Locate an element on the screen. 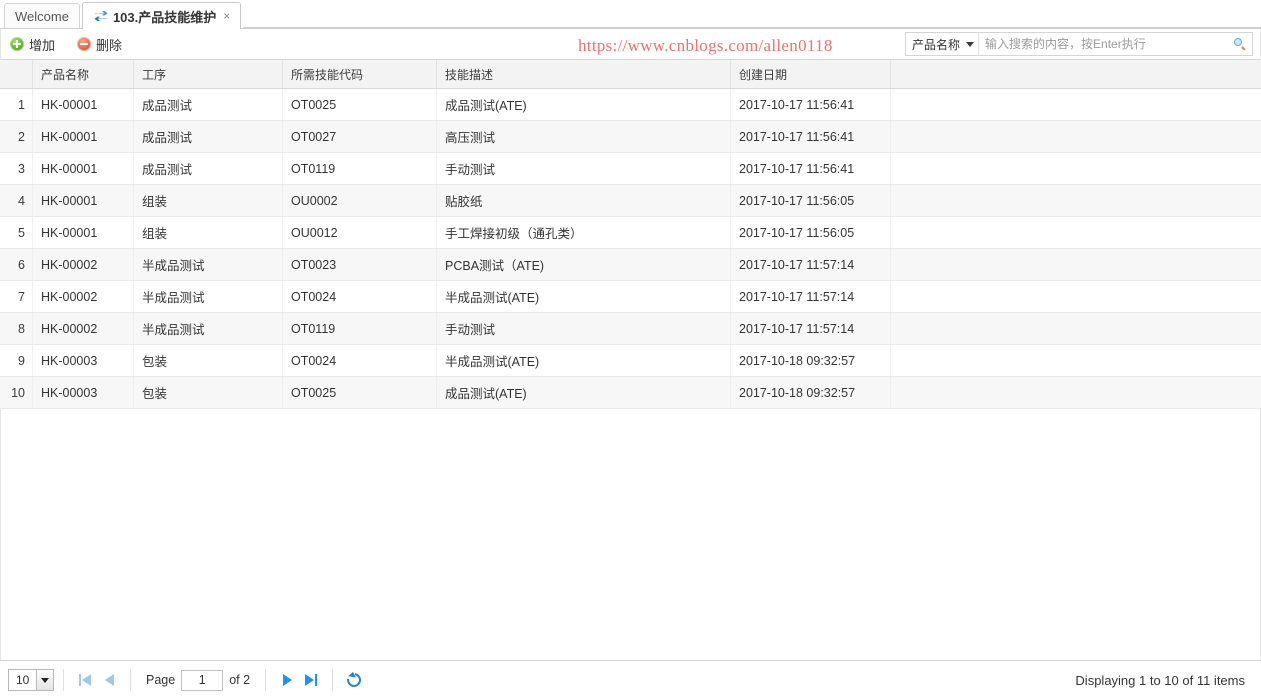 The image size is (1261, 699). prev-page-button is located at coordinates (109, 680).